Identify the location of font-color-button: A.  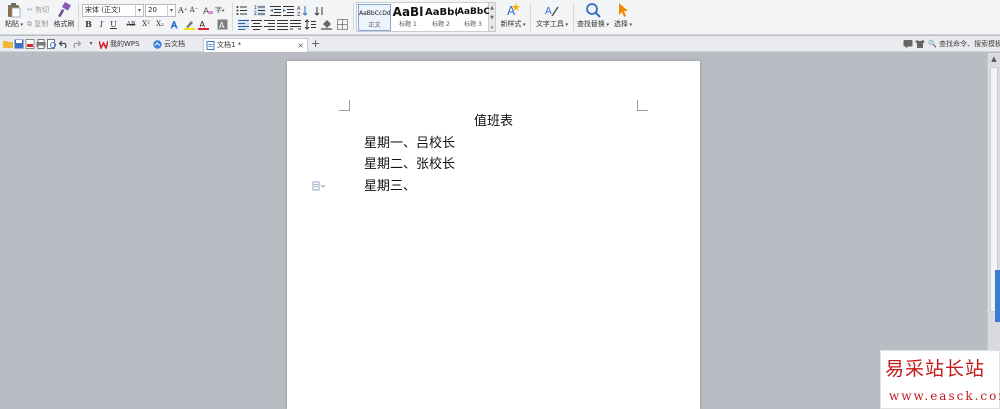
(203, 24).